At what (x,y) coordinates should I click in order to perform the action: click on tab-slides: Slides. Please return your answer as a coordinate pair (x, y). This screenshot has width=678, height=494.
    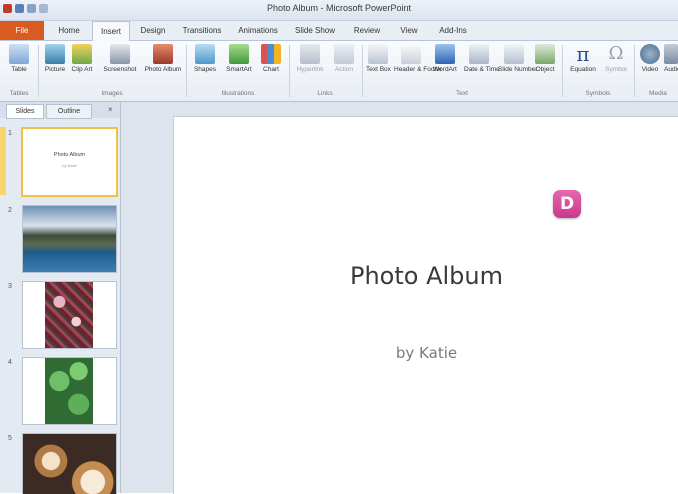
    Looking at the image, I should click on (25, 111).